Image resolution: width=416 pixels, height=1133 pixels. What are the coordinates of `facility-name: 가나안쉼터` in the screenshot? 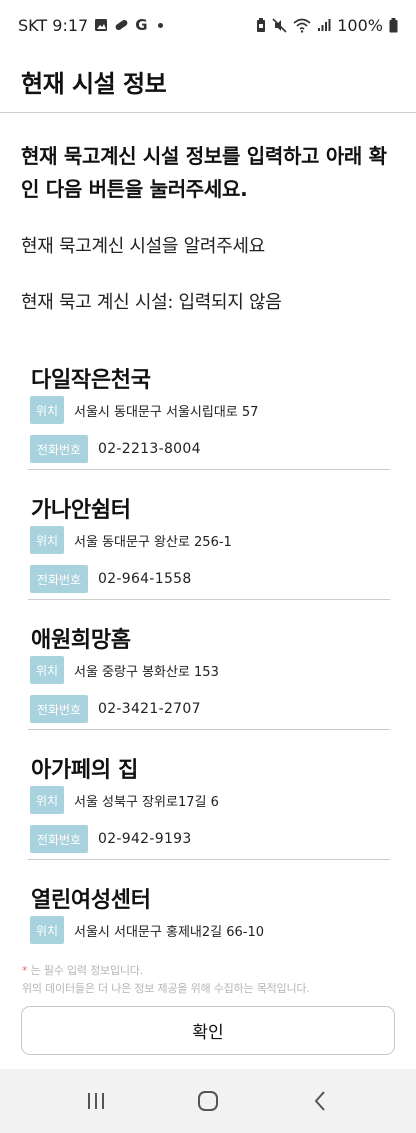 It's located at (81, 510).